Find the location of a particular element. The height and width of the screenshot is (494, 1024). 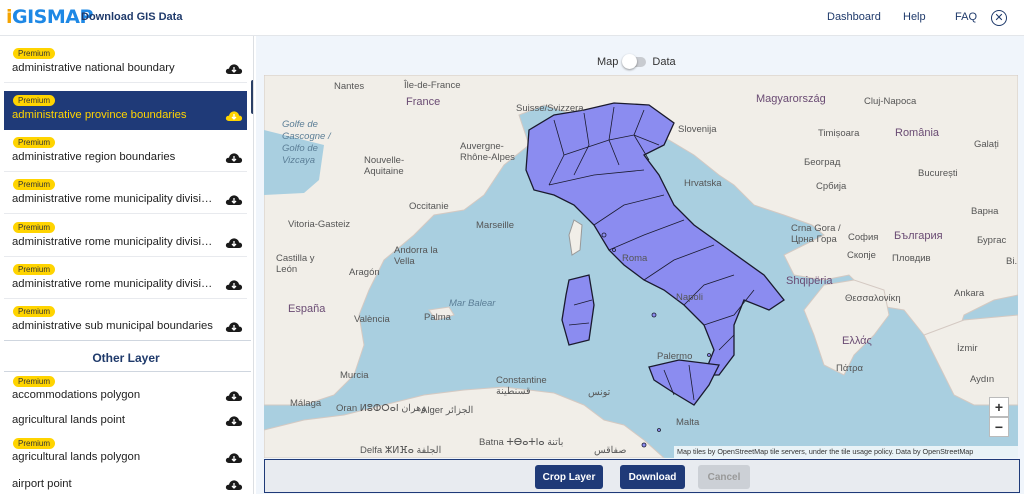

map-label: Nouvelle-Aquitaine is located at coordinates (384, 166).